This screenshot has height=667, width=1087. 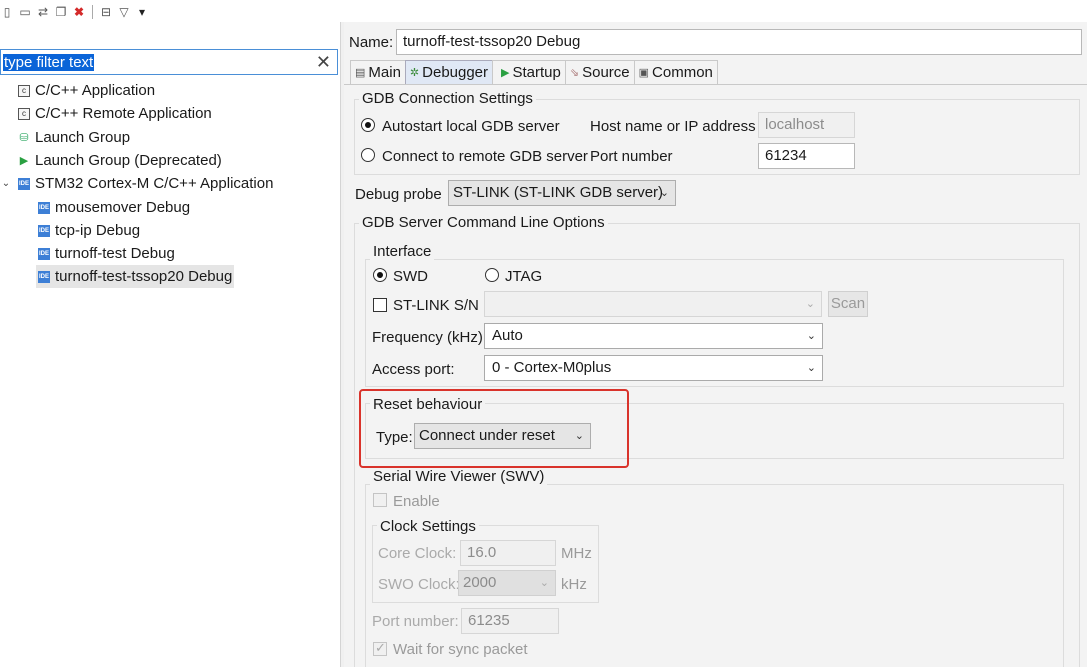 What do you see at coordinates (49, 62) in the screenshot?
I see `filter-text: type filter text` at bounding box center [49, 62].